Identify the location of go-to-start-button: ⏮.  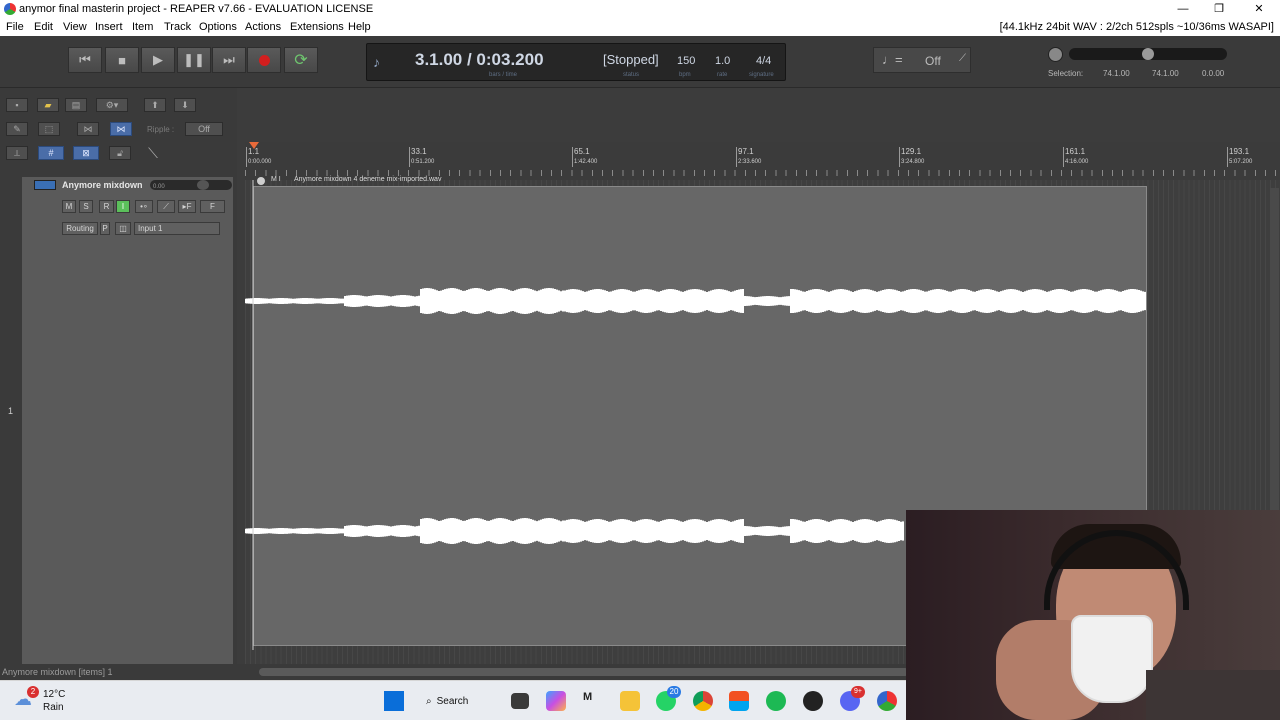
(85, 60).